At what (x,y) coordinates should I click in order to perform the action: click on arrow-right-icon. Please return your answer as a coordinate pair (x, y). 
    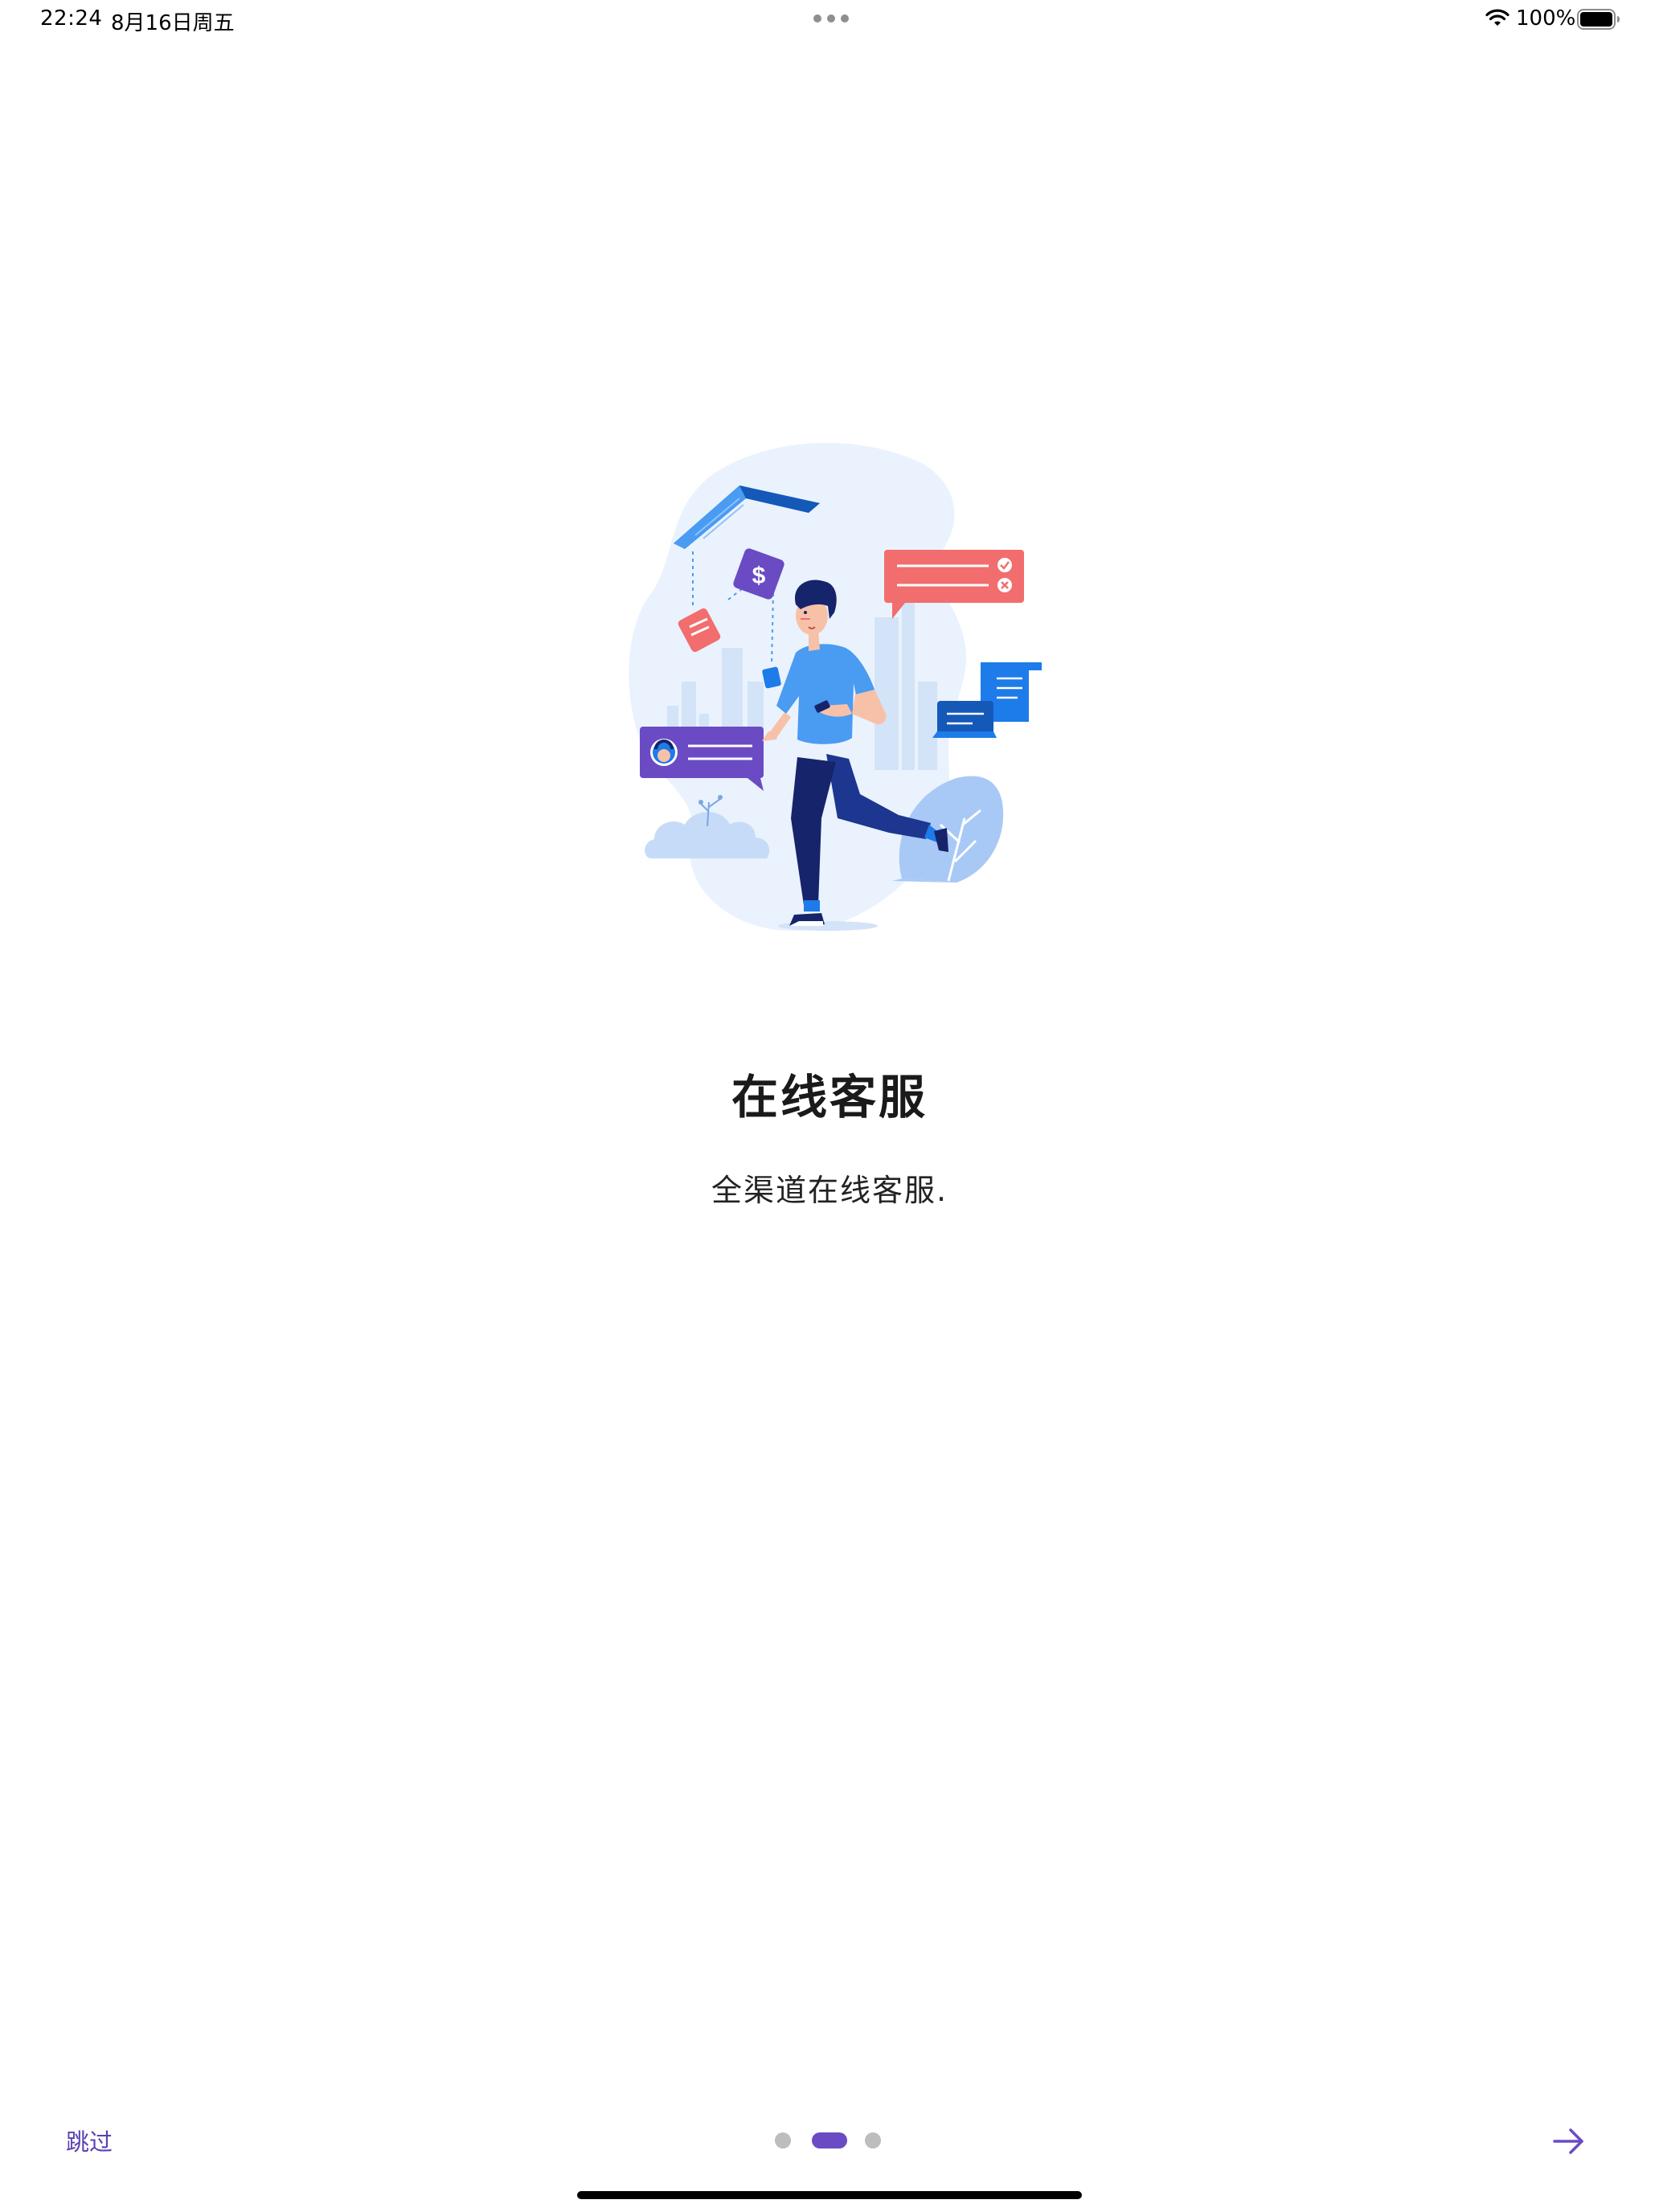
    Looking at the image, I should click on (1568, 2141).